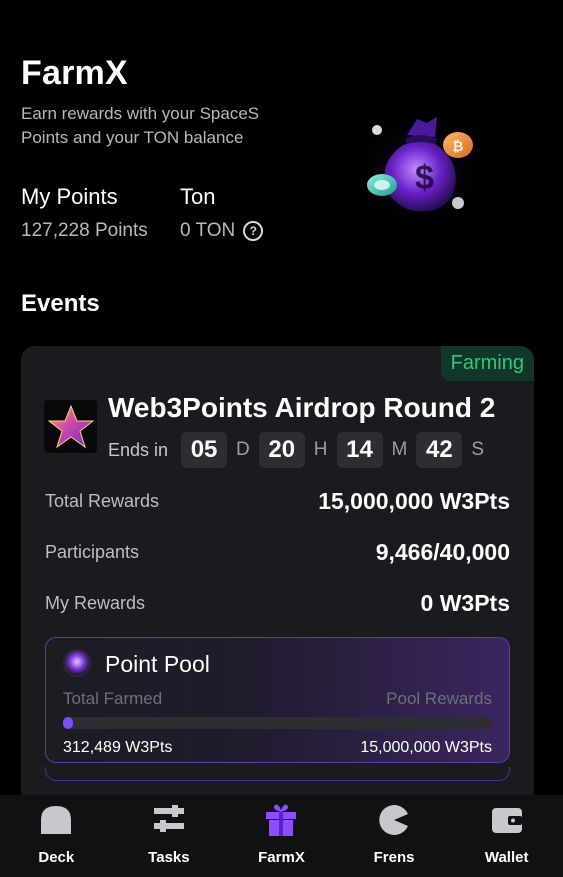 Image resolution: width=563 pixels, height=877 pixels. I want to click on gift-icon, so click(281, 820).